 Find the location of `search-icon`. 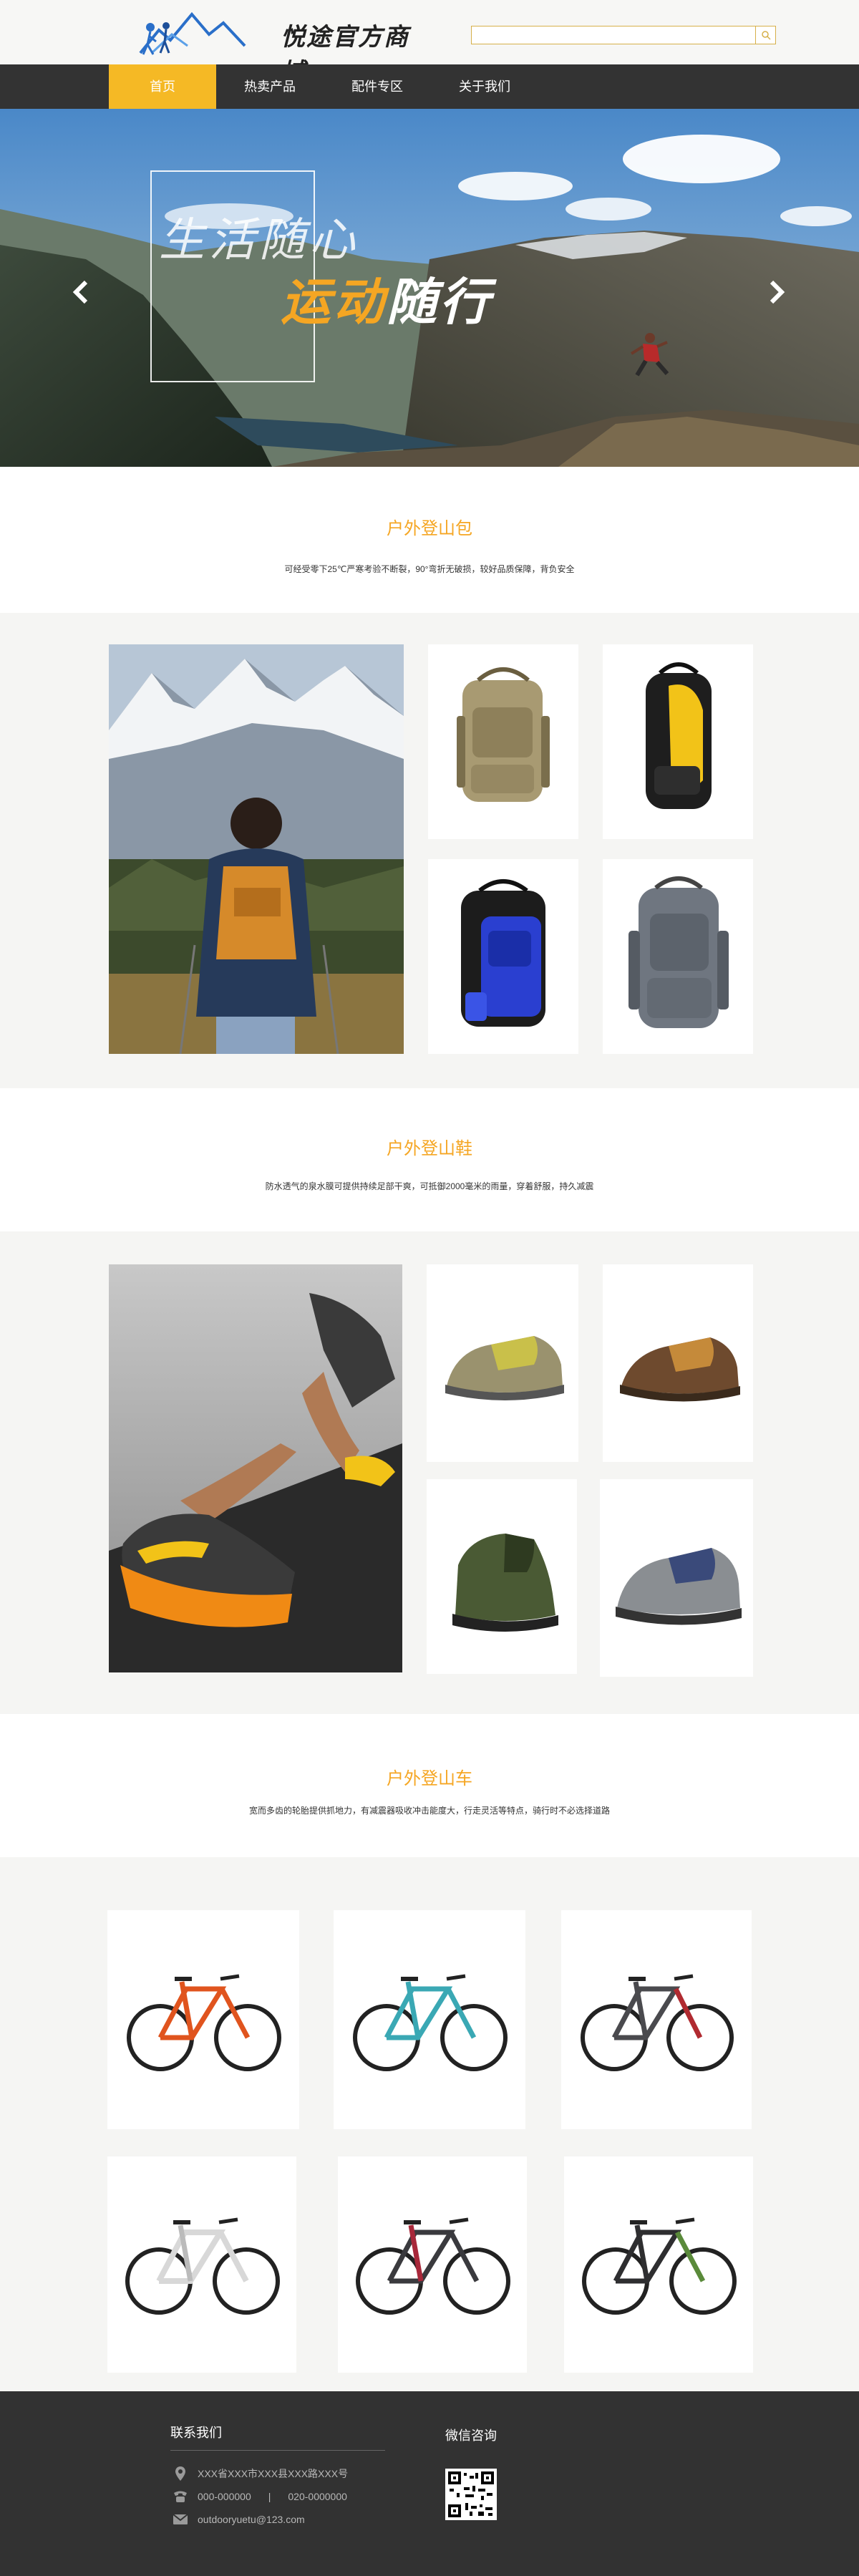

search-icon is located at coordinates (766, 36).